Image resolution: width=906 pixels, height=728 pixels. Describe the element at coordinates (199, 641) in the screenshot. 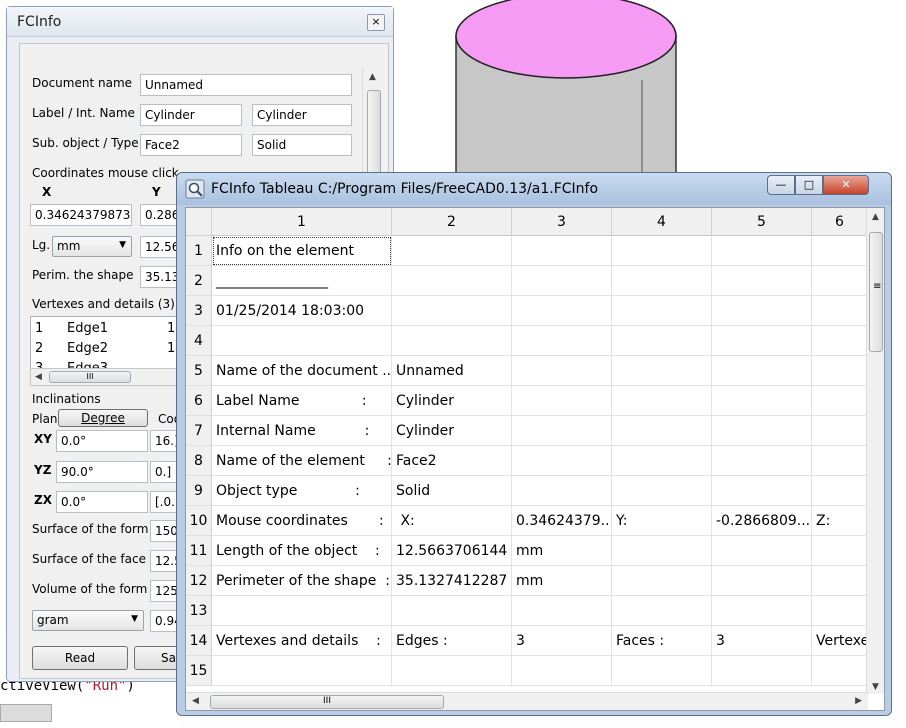

I see `row-header: 14` at that location.